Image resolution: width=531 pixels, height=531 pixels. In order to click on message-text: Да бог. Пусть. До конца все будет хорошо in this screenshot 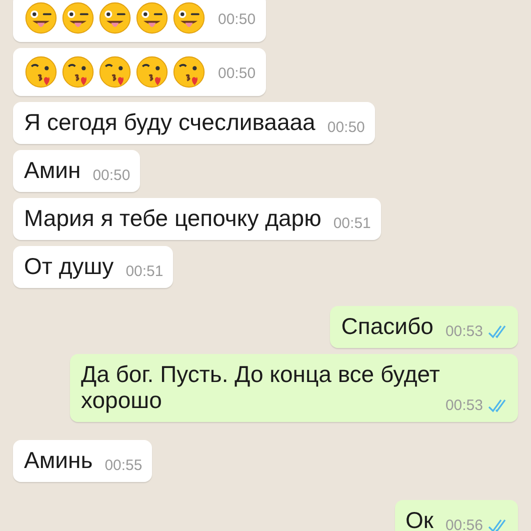, I will do `click(260, 387)`.